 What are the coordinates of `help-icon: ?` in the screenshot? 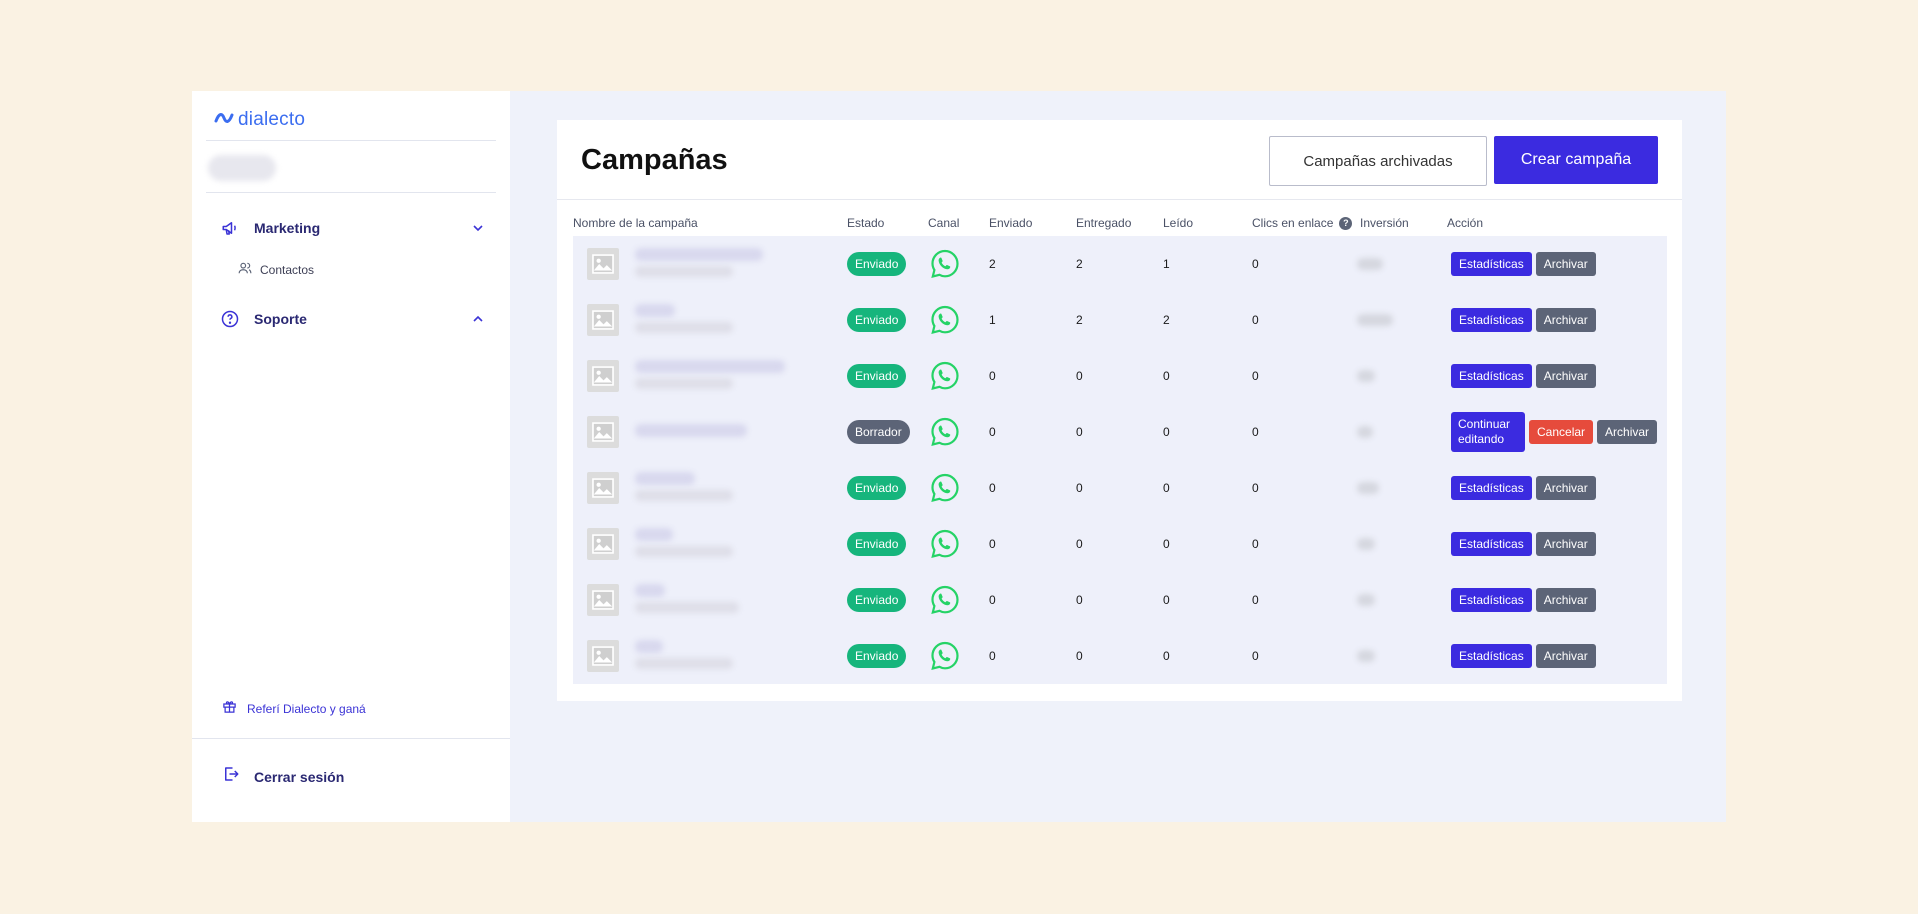 It's located at (1346, 223).